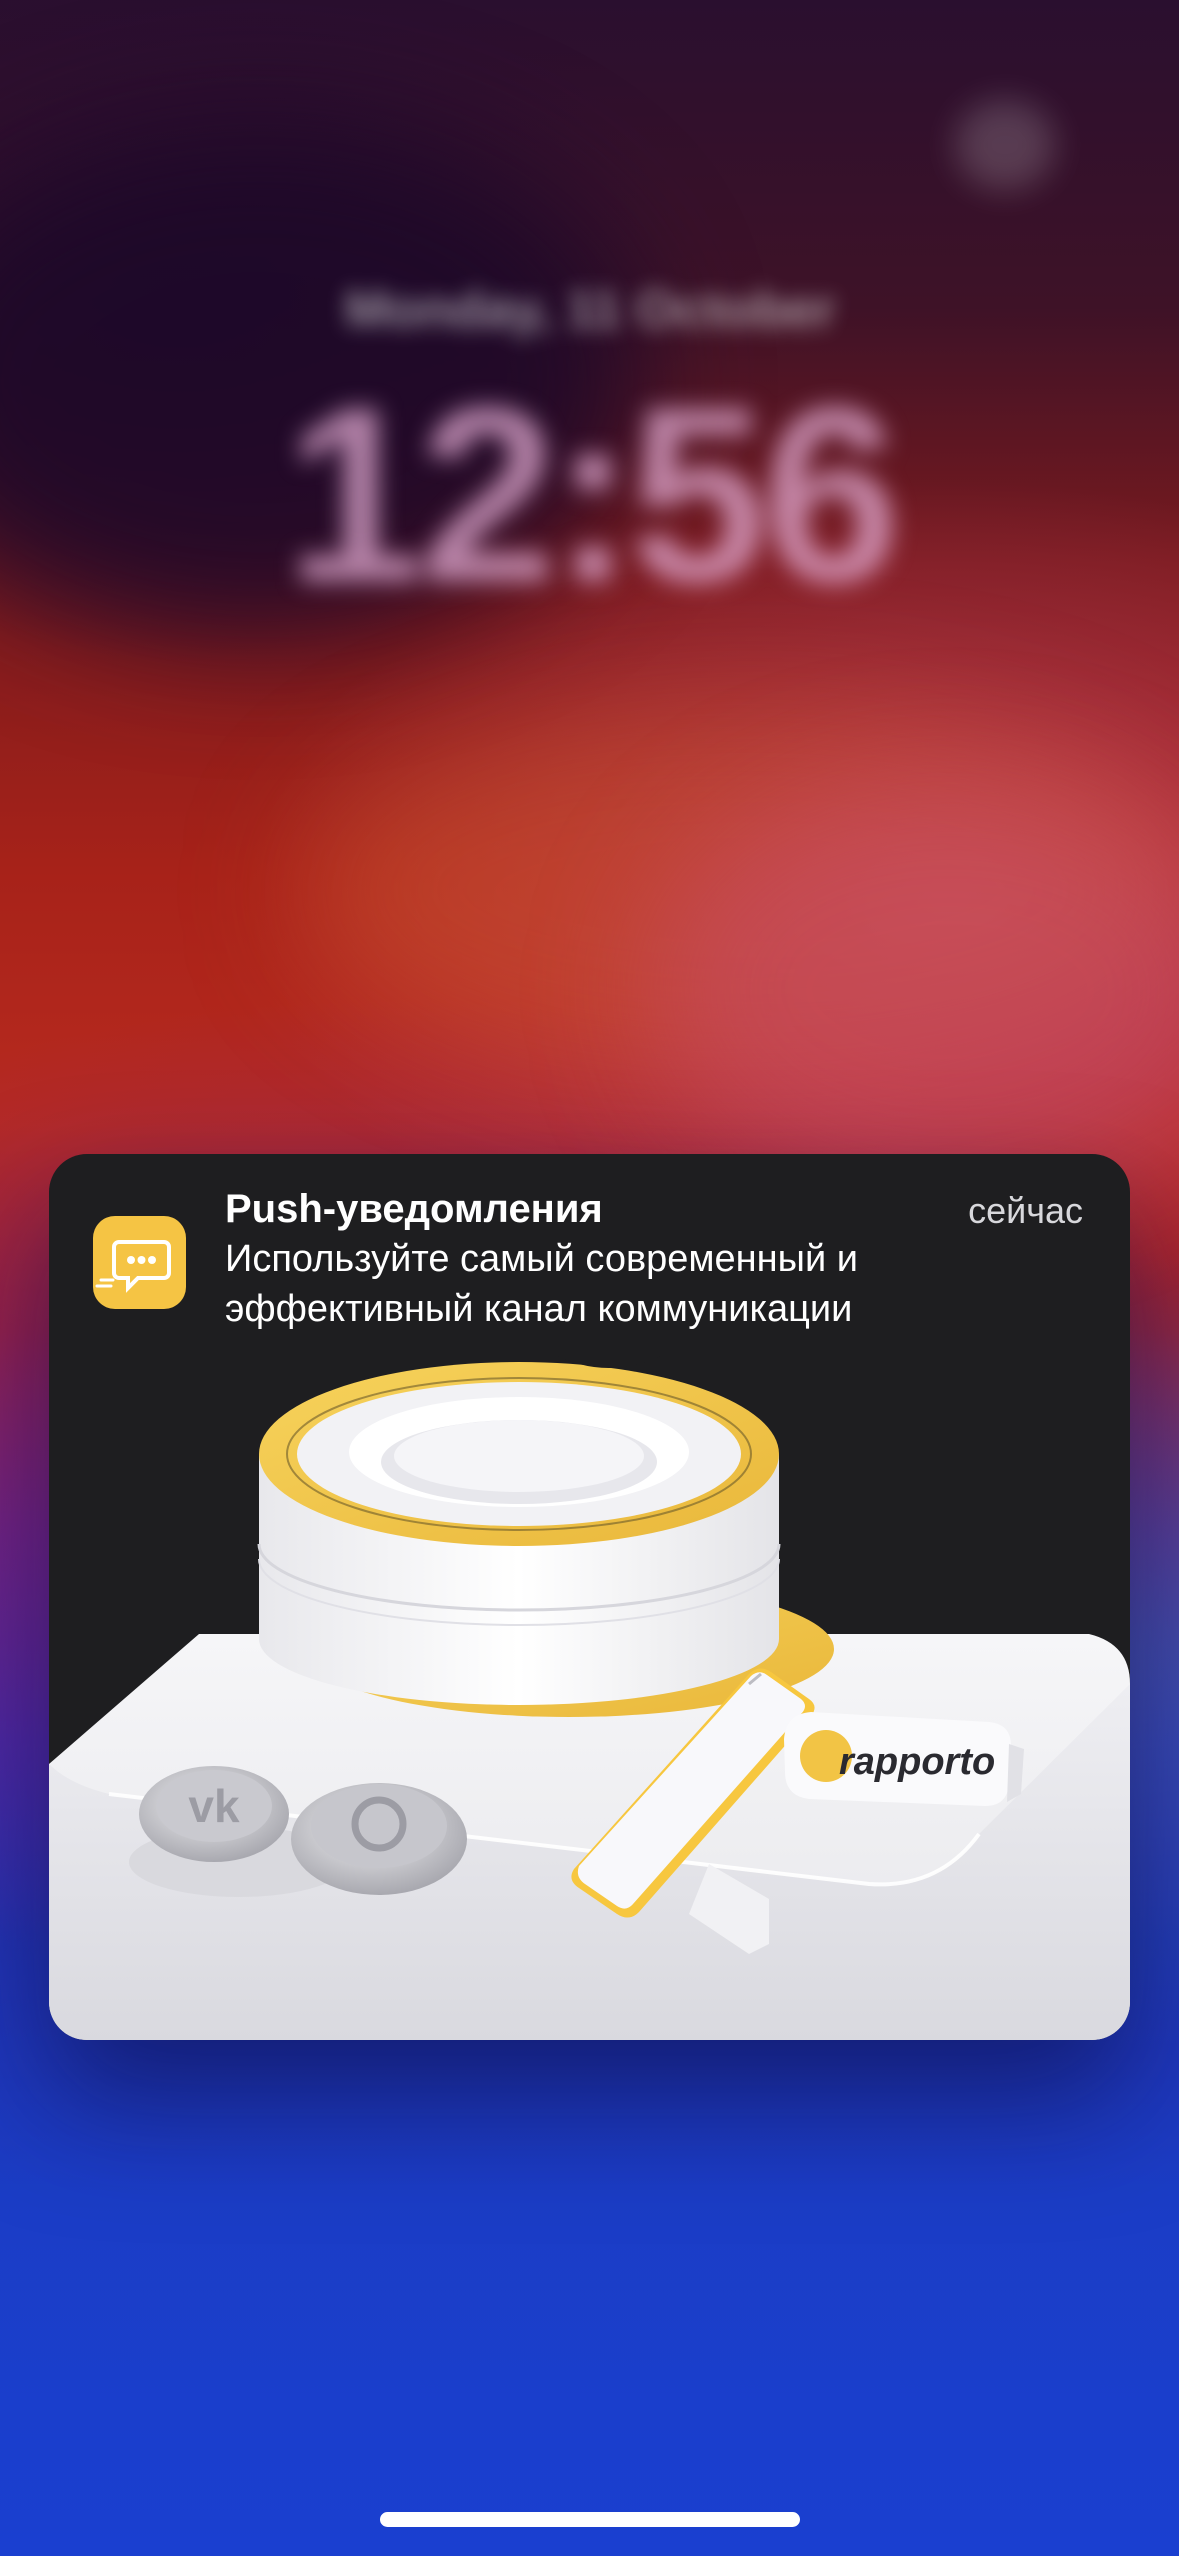 Image resolution: width=1179 pixels, height=2556 pixels. I want to click on rapporto-logo: rapporto, so click(904, 1759).